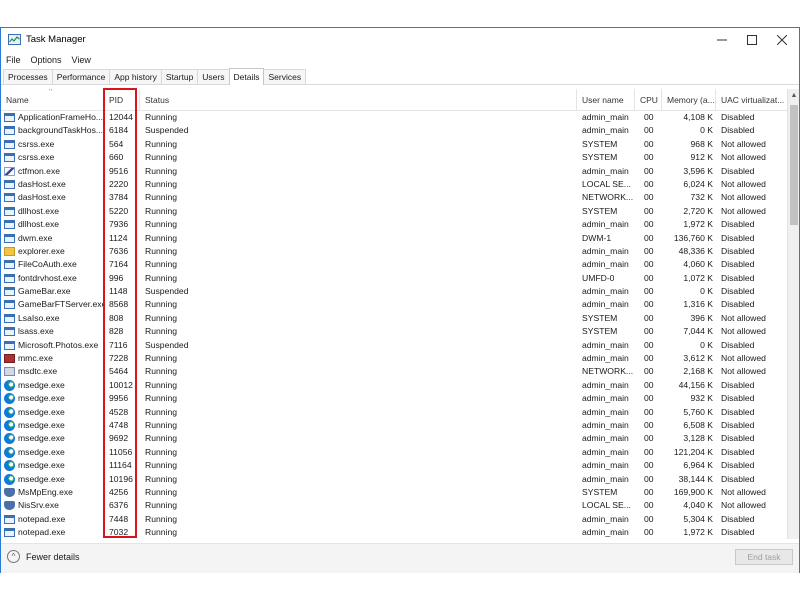 The height and width of the screenshot is (600, 800). What do you see at coordinates (693, 237) in the screenshot?
I see `process-memory: 136,760 K` at bounding box center [693, 237].